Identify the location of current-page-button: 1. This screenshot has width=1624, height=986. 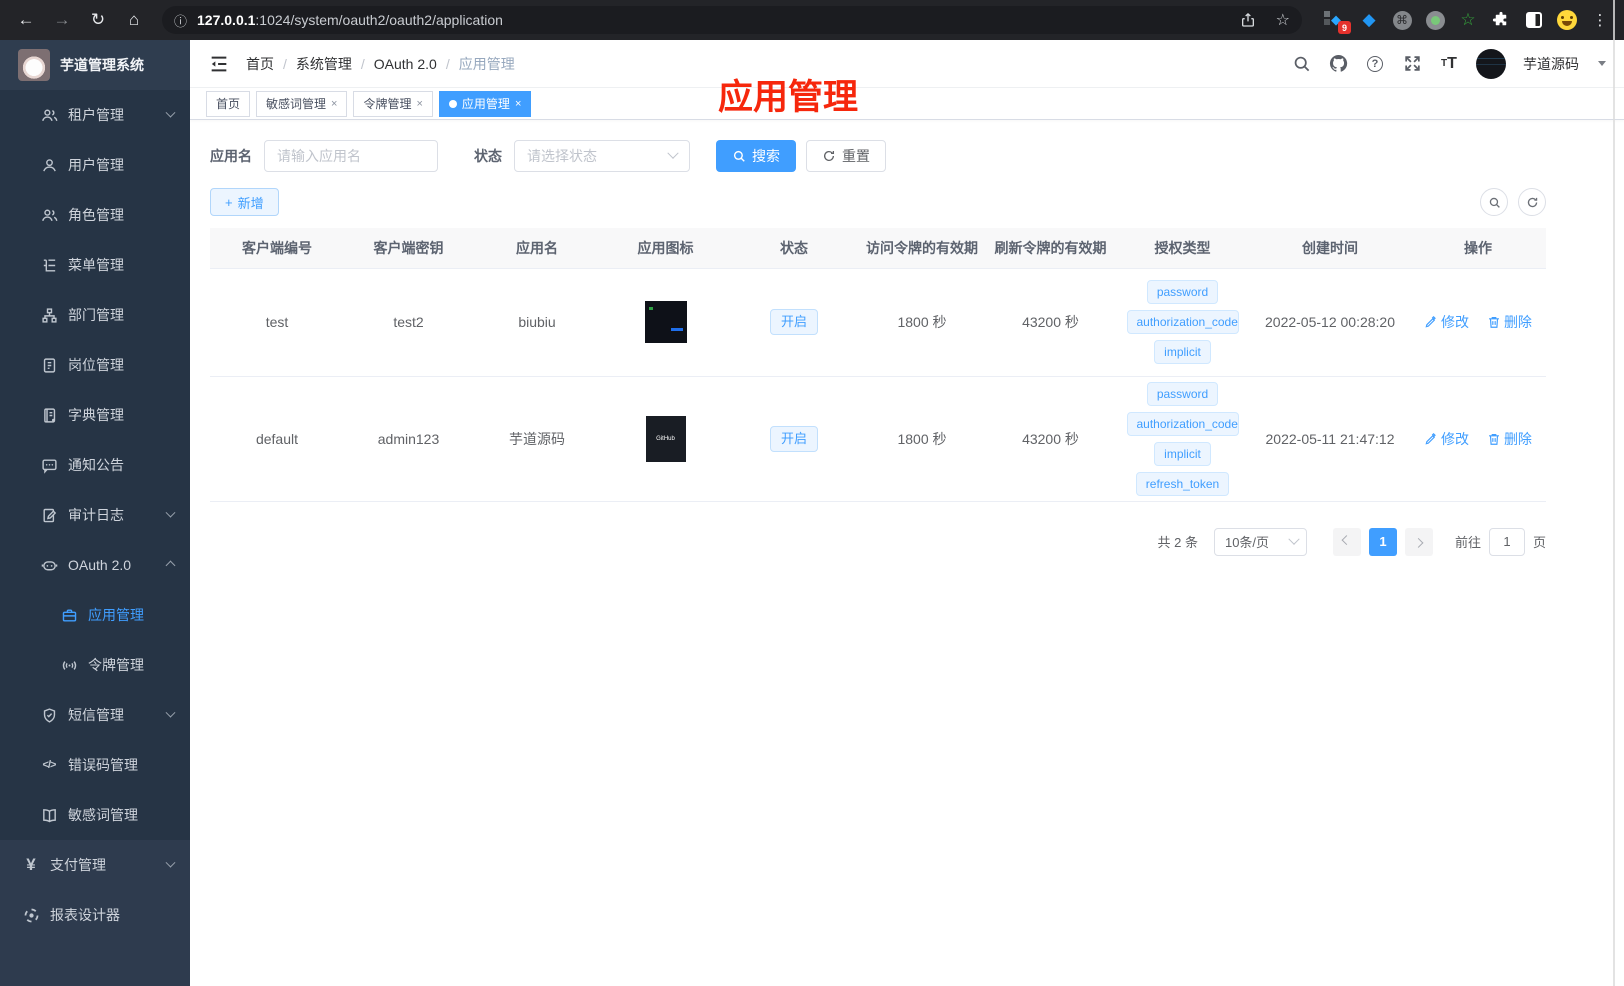
(1382, 541).